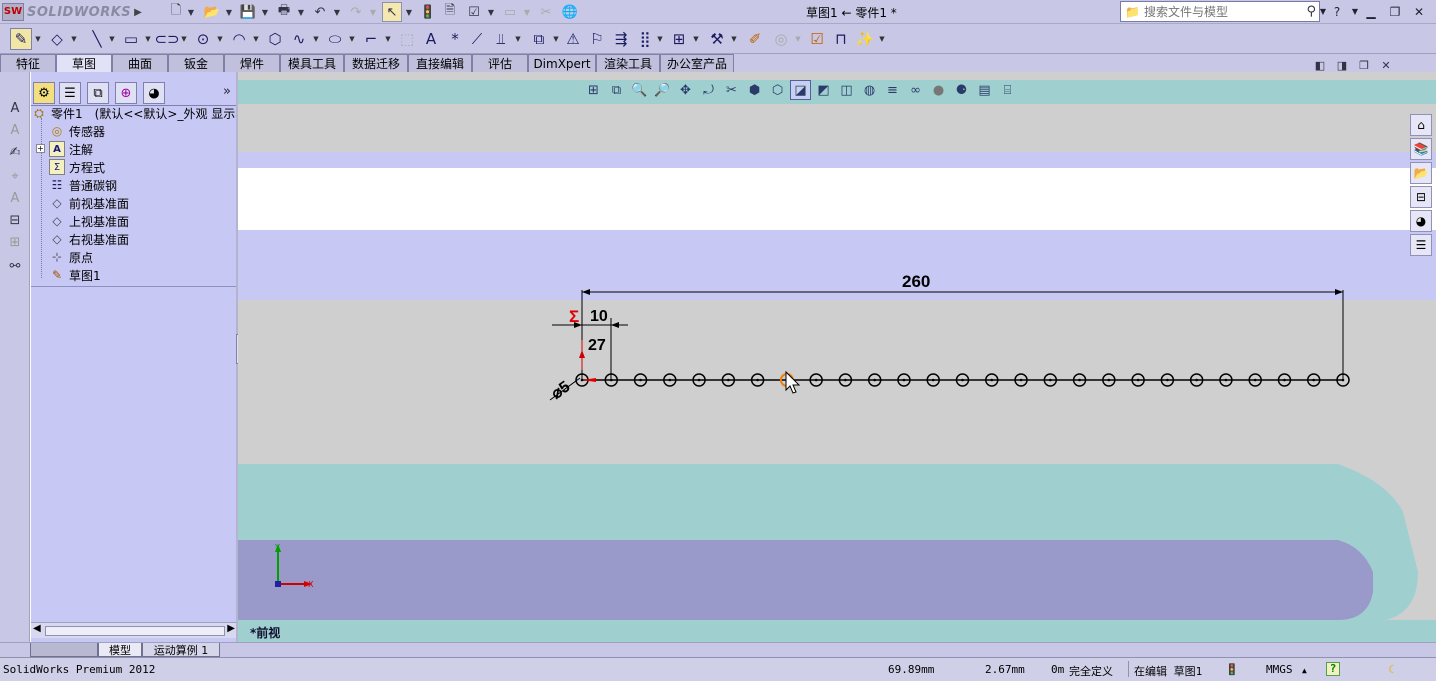 Image resolution: width=1436 pixels, height=681 pixels. What do you see at coordinates (15, 108) in the screenshot?
I see `annotation-tool-icon: A` at bounding box center [15, 108].